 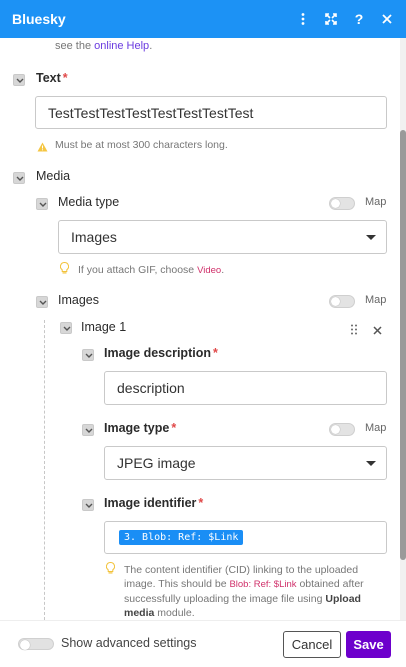 I want to click on mapped-value-pill: 3. Blob: Ref: $Link, so click(x=181, y=537).